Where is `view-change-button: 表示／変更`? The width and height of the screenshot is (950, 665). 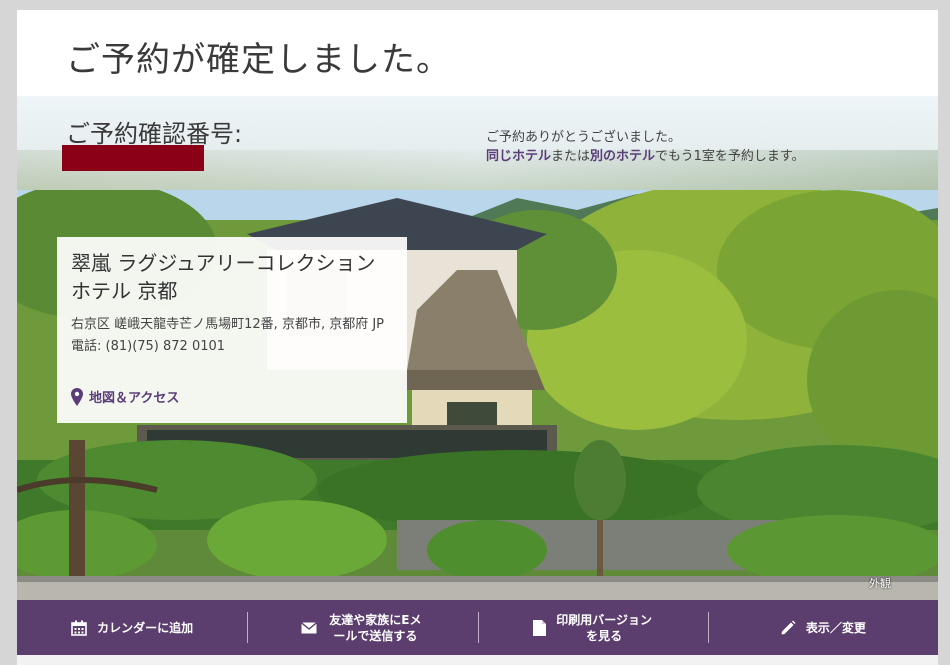
view-change-button: 表示／変更 is located at coordinates (822, 627).